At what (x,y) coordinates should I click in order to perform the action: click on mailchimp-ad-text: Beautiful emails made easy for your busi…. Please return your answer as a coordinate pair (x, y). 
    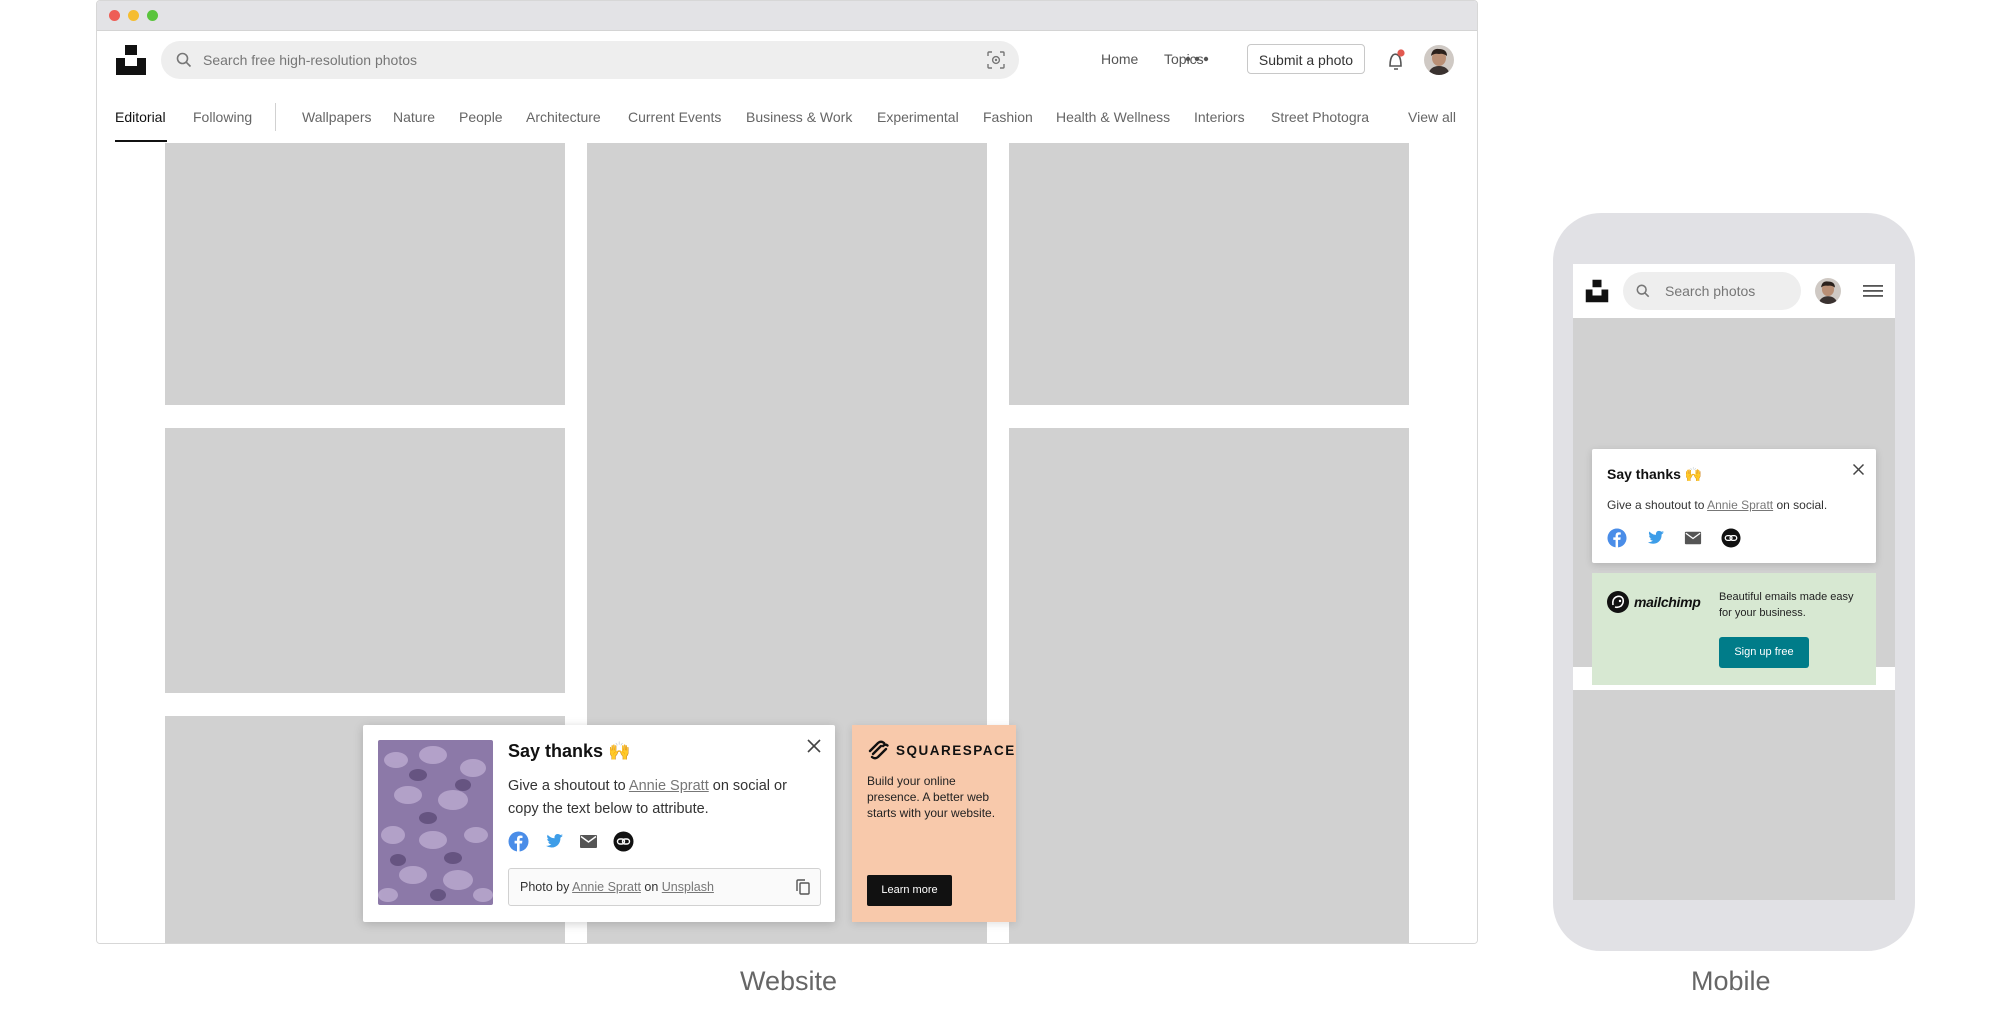
    Looking at the image, I should click on (1786, 605).